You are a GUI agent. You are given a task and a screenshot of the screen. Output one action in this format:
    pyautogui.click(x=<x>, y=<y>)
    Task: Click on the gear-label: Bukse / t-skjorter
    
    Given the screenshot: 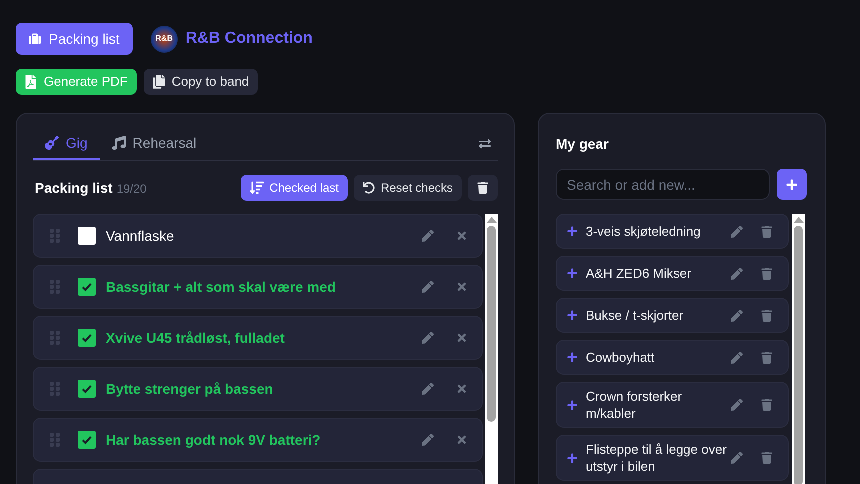 What is the action you would take?
    pyautogui.click(x=635, y=315)
    